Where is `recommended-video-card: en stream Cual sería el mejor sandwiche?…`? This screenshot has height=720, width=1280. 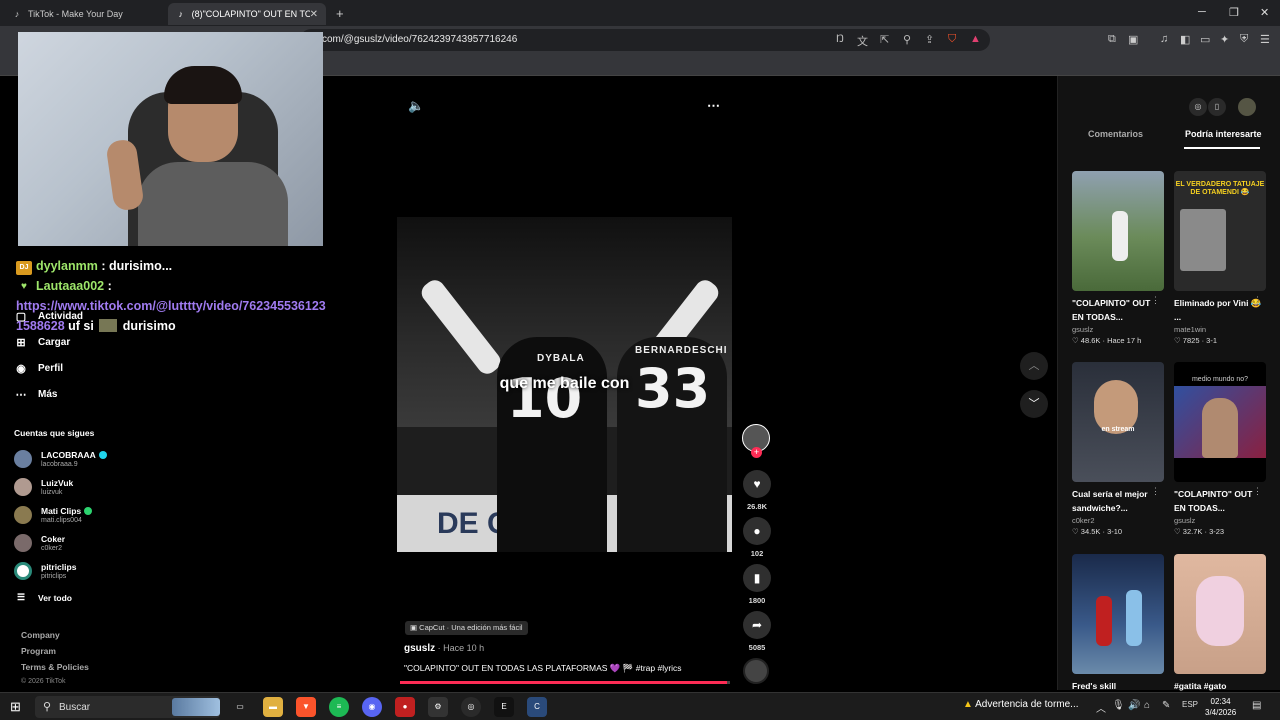 recommended-video-card: en stream Cual sería el mejor sandwiche?… is located at coordinates (1118, 449).